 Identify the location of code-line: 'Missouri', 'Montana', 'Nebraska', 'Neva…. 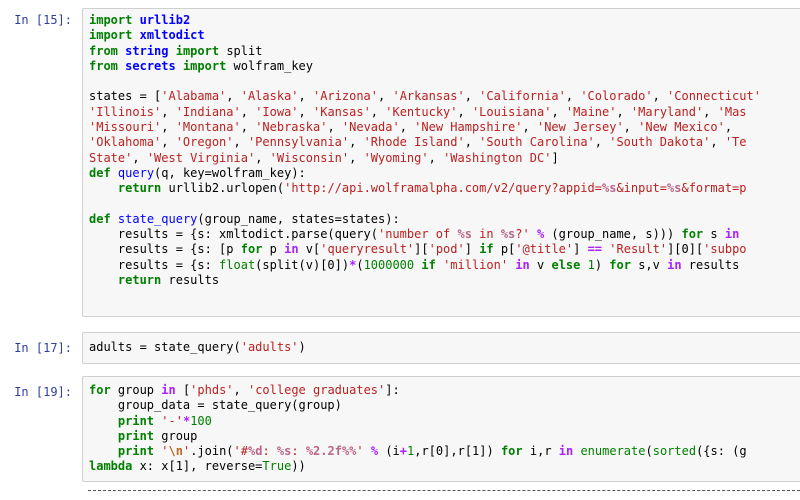
(414, 127).